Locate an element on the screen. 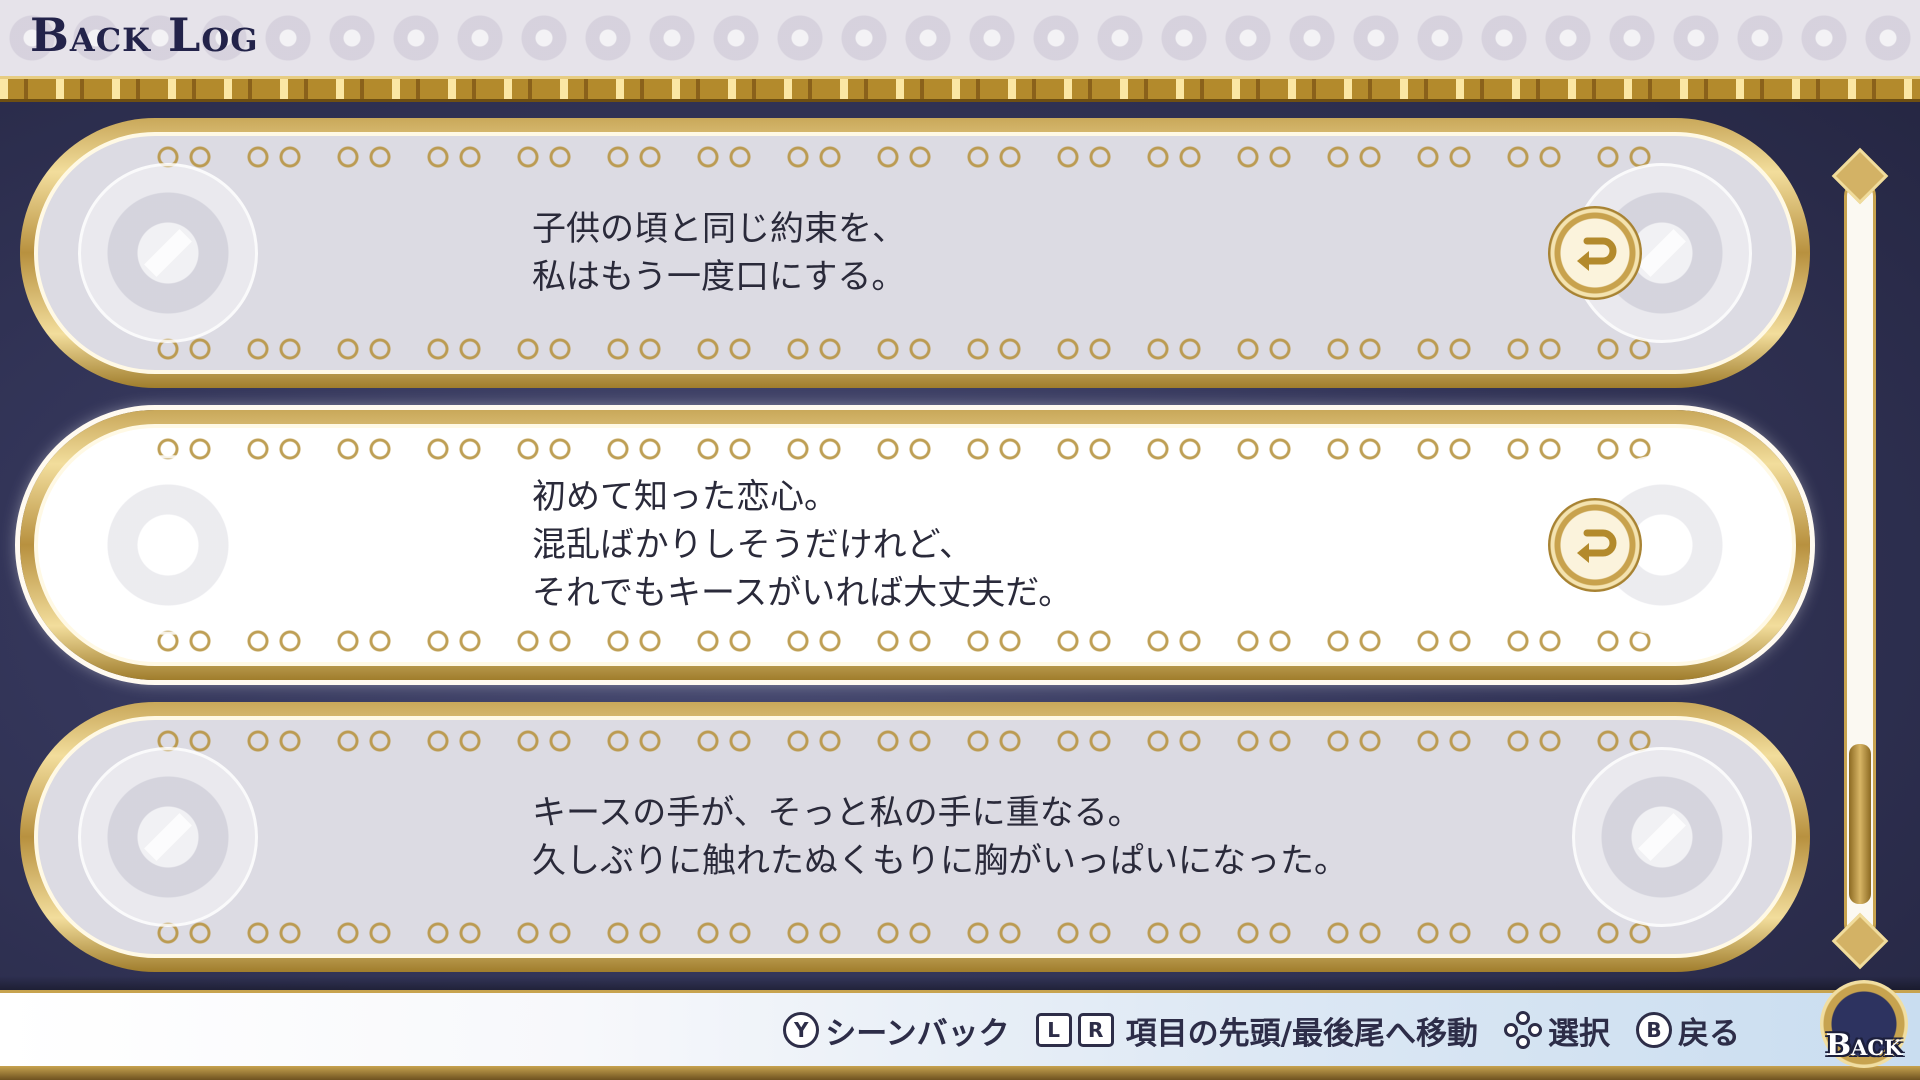 The image size is (1920, 1080). hint-scene-back: Y シーンバック is located at coordinates (896, 1030).